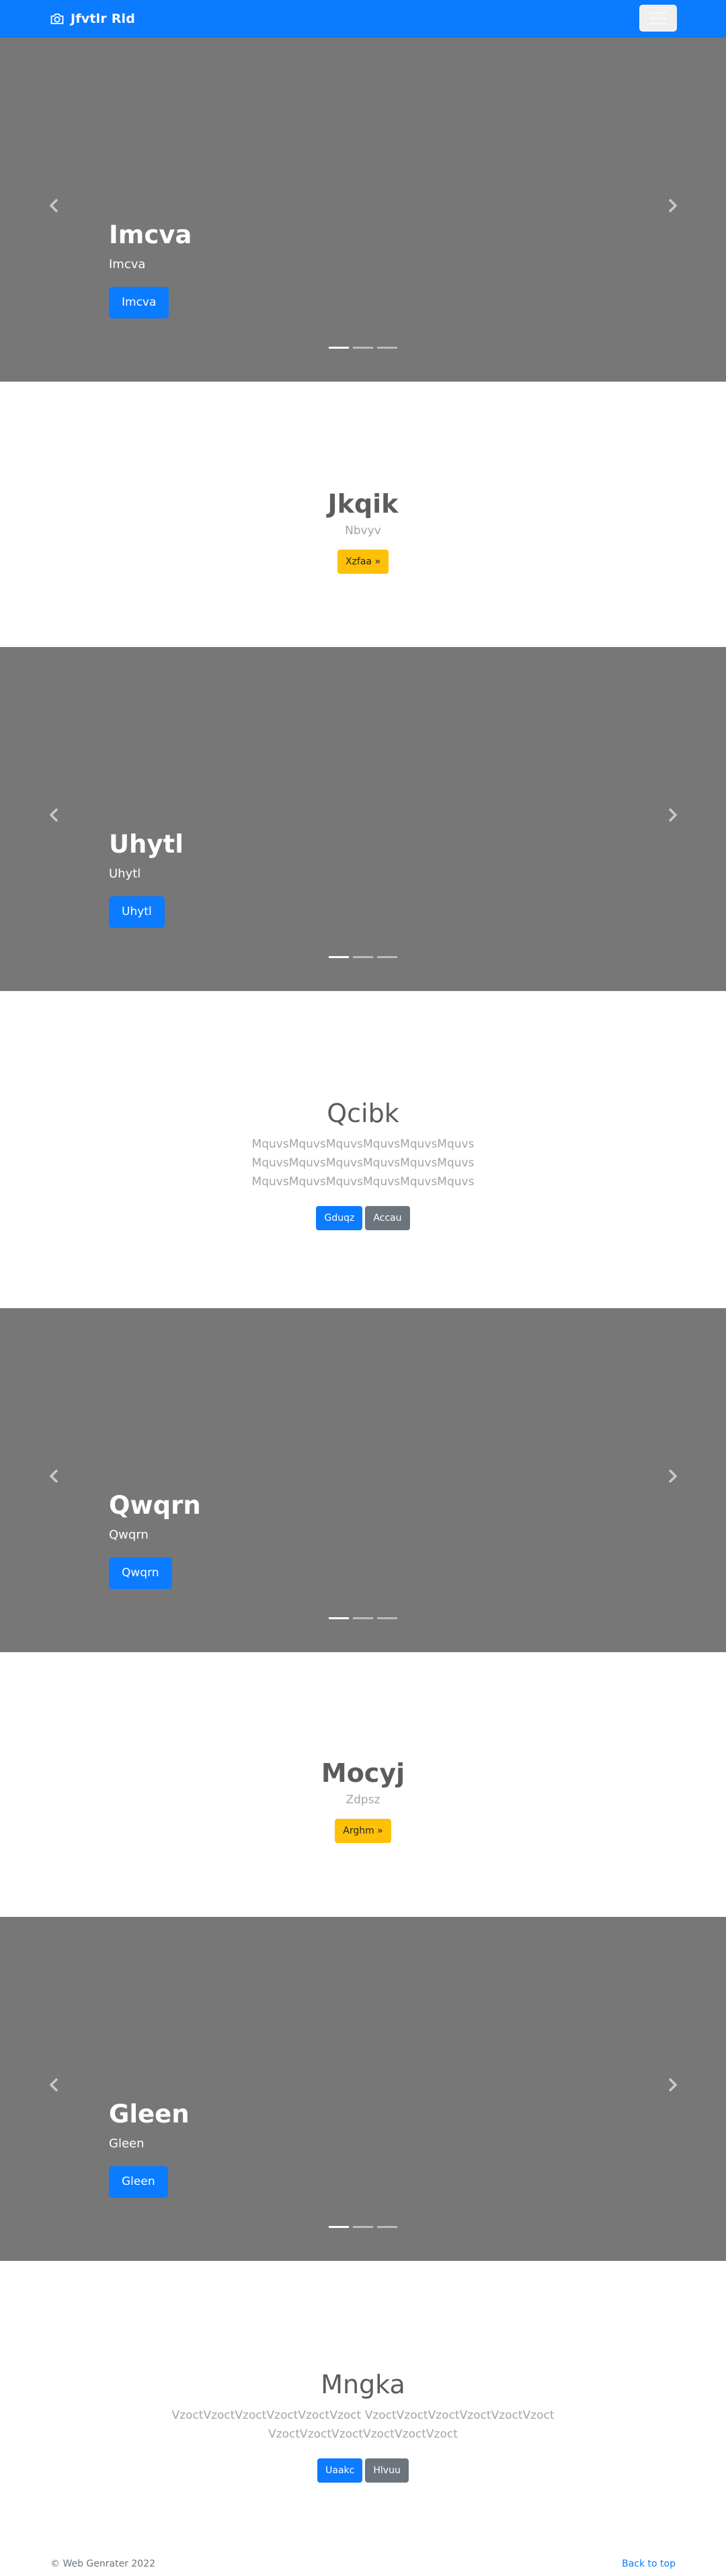 This screenshot has height=2576, width=726. Describe the element at coordinates (363, 1831) in the screenshot. I see `feature-button: Arghm »` at that location.